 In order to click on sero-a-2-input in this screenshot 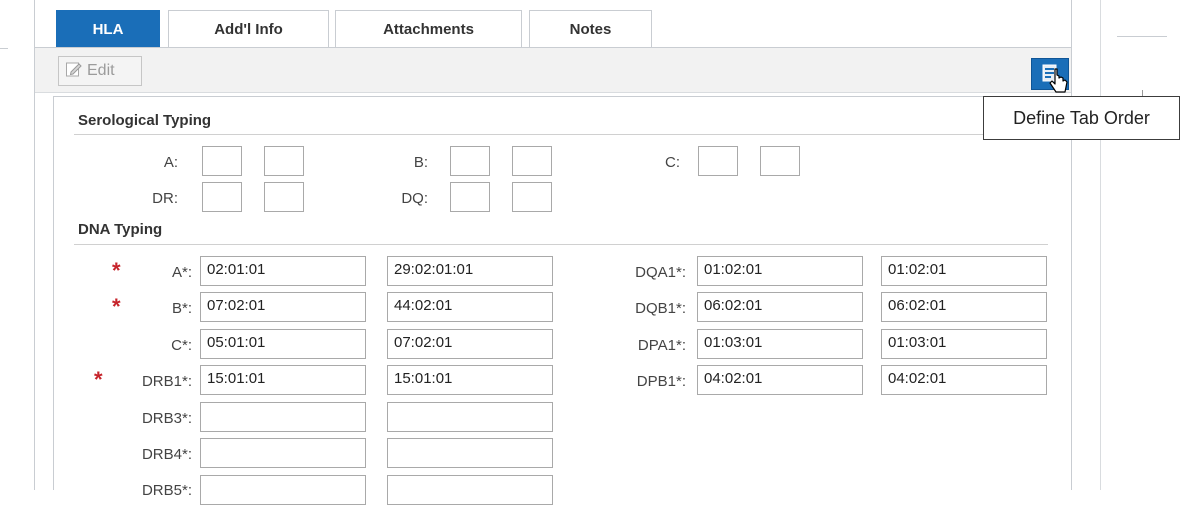, I will do `click(284, 161)`.